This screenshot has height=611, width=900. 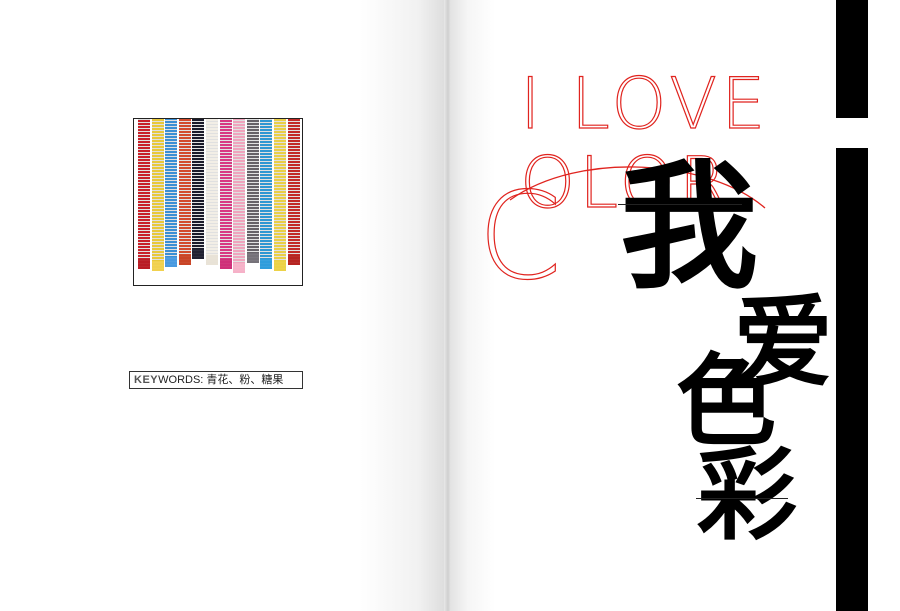 I want to click on title-initial: C, so click(x=520, y=229).